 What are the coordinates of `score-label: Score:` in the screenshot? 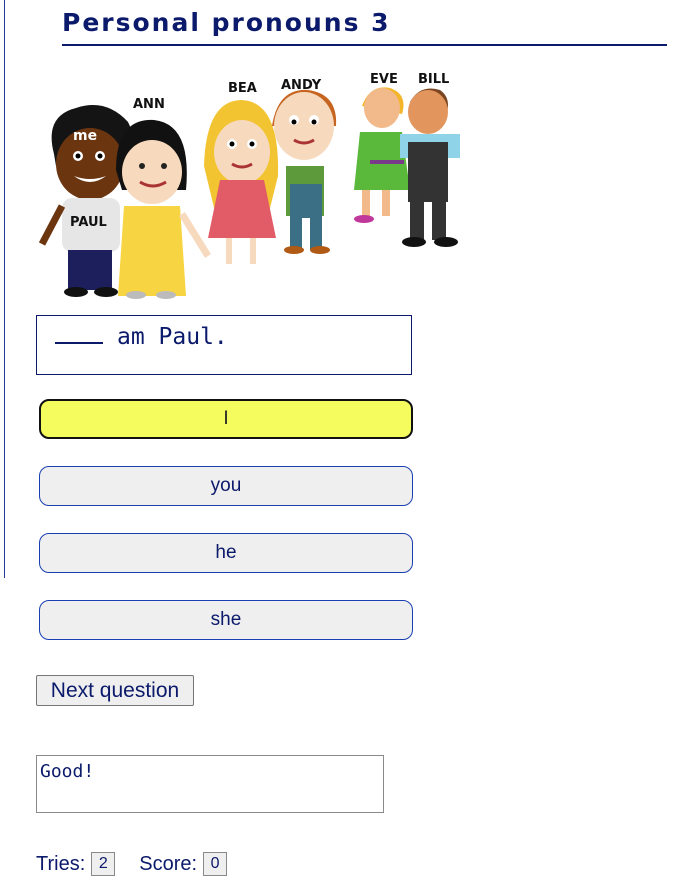 It's located at (168, 863).